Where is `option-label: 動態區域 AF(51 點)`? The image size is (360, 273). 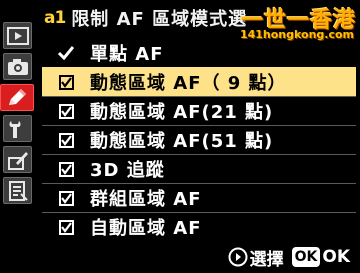 option-label: 動態區域 AF(51 點) is located at coordinates (182, 141).